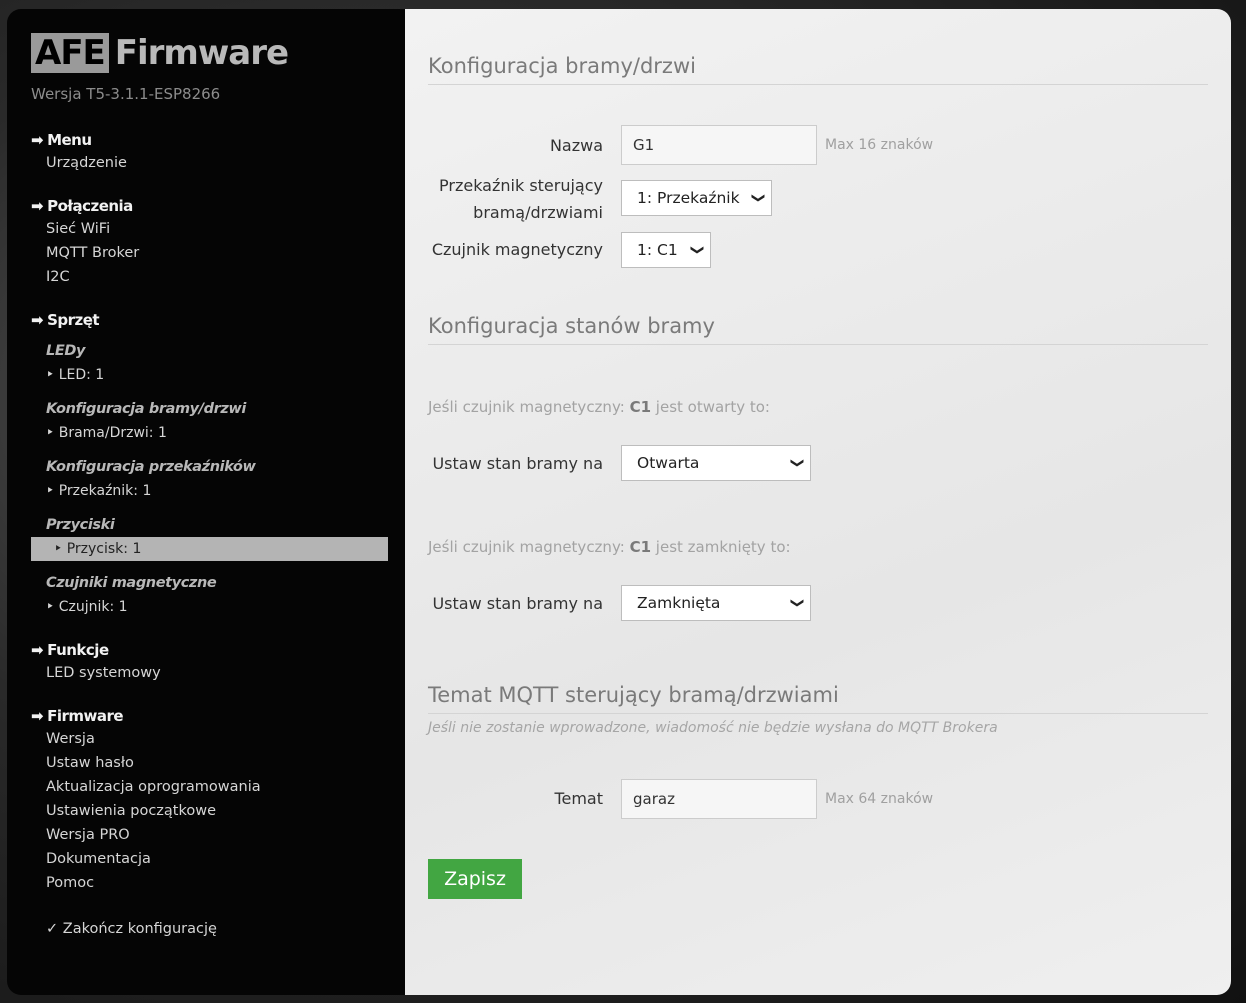 This screenshot has height=1003, width=1246. Describe the element at coordinates (206, 883) in the screenshot. I see `nav-item-pomoc: Pomoc` at that location.